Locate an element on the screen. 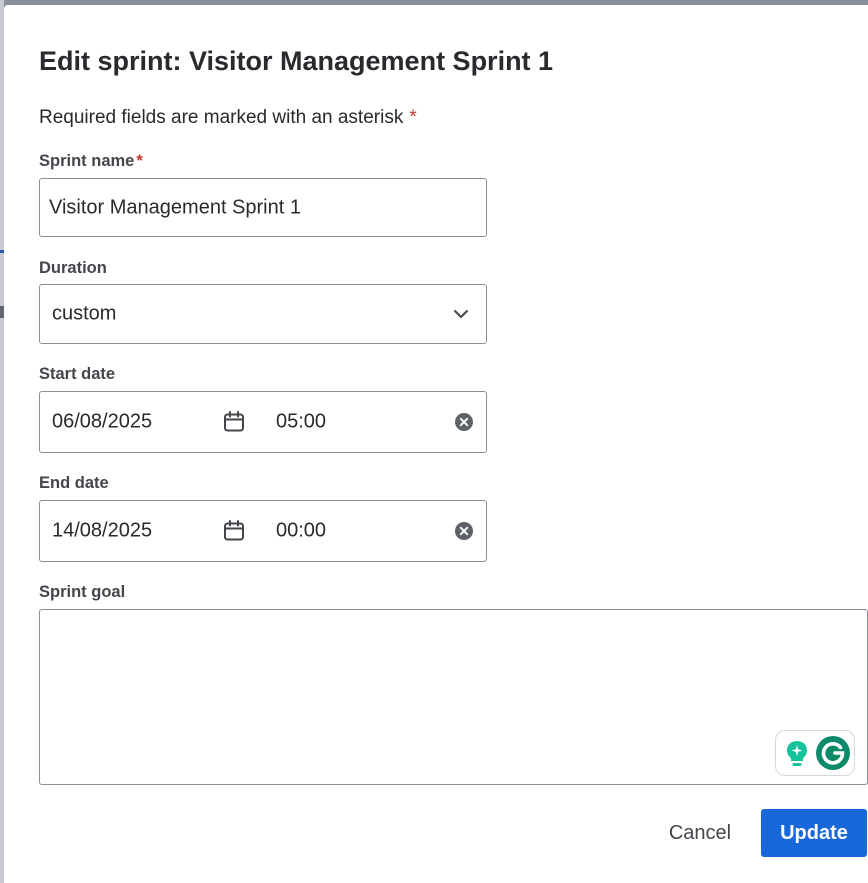  update-button: Update is located at coordinates (814, 833).